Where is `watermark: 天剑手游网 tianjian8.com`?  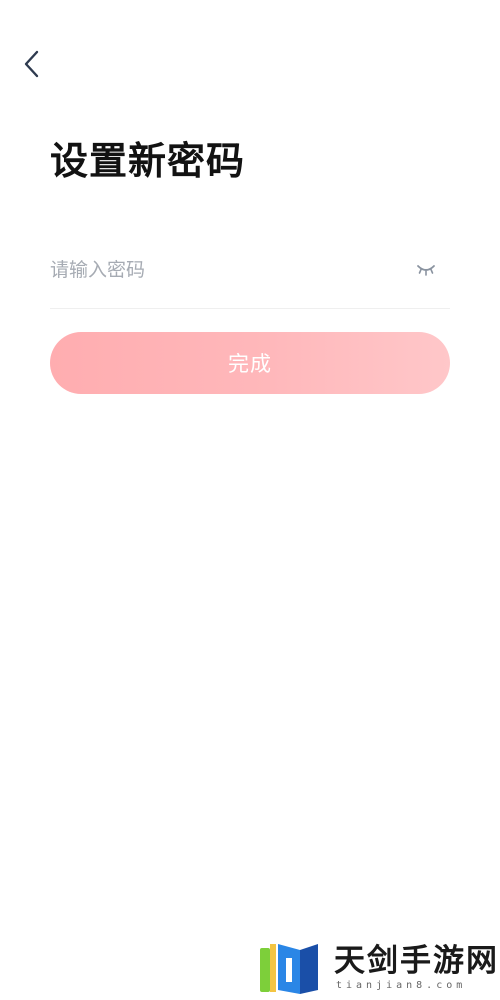
watermark: 天剑手游网 tianjian8.com is located at coordinates (376, 968).